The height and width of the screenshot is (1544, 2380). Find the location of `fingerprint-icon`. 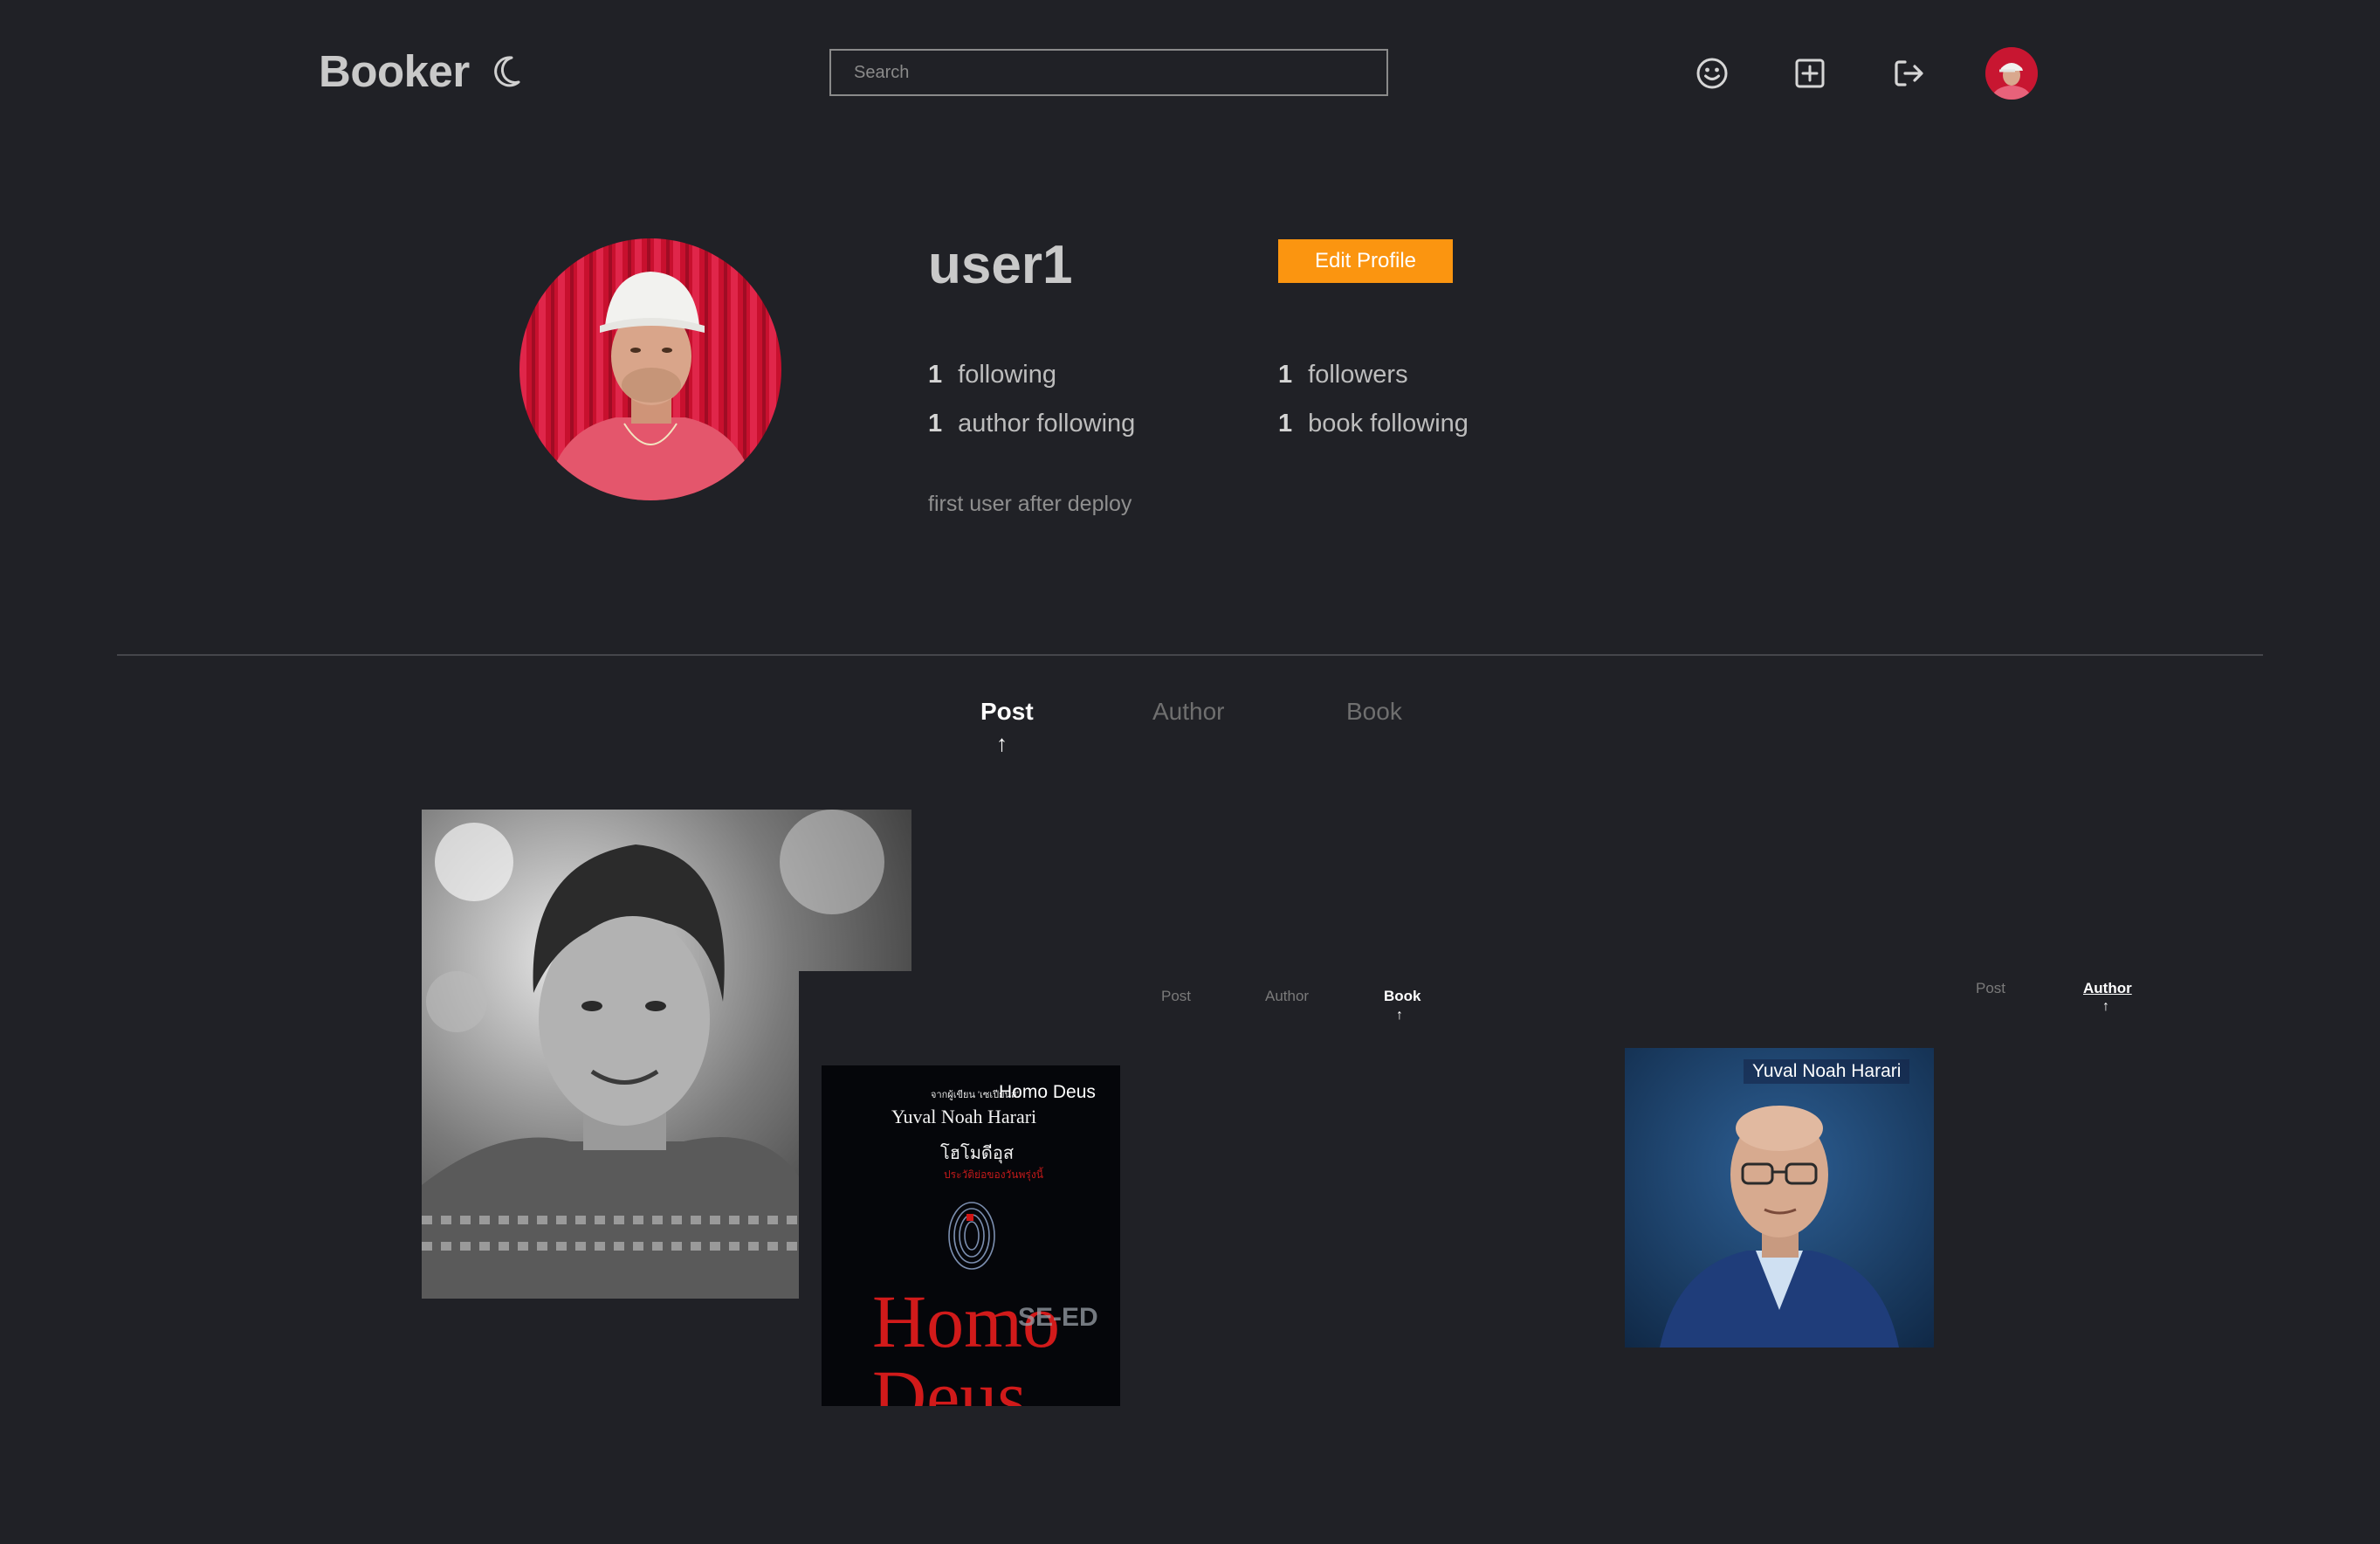

fingerprint-icon is located at coordinates (971, 1236).